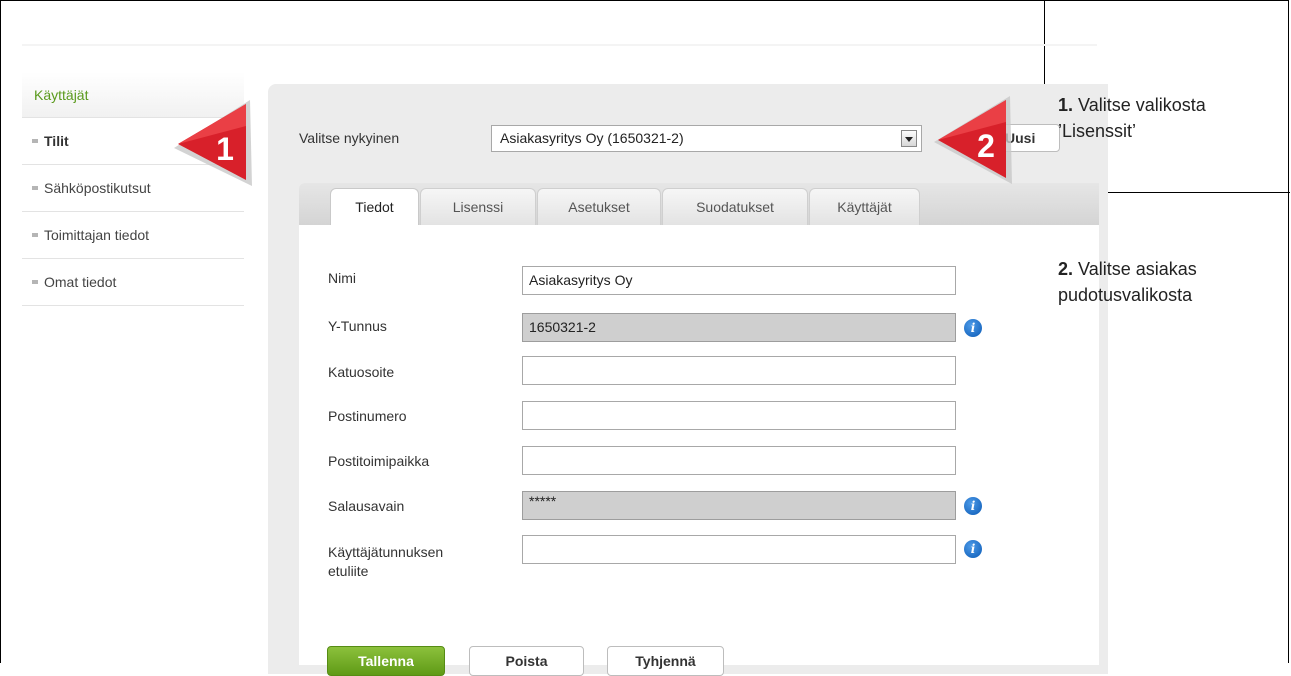 This screenshot has width=1291, height=676. What do you see at coordinates (56, 141) in the screenshot?
I see `sidebar-item-label: Tilit` at bounding box center [56, 141].